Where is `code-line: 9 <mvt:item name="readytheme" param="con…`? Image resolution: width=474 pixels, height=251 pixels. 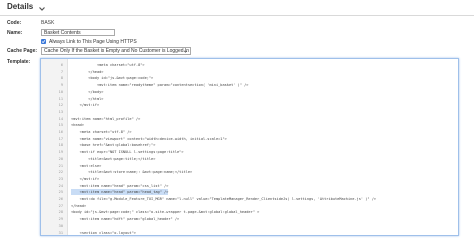
code-line: 9 <mvt:item name="readytheme" param="con… is located at coordinates (249, 85).